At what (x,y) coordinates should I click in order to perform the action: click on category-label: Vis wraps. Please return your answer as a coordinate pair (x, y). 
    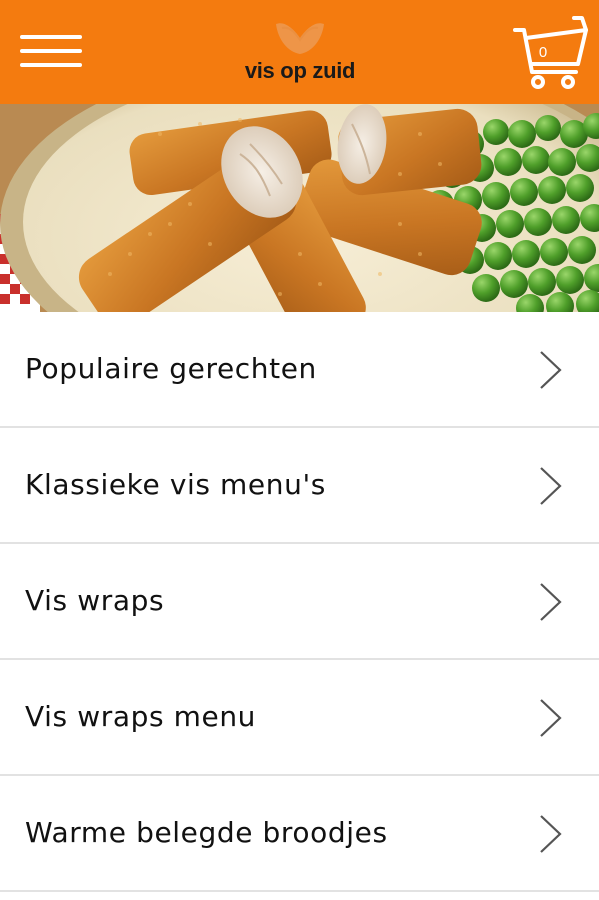
    Looking at the image, I should click on (95, 600).